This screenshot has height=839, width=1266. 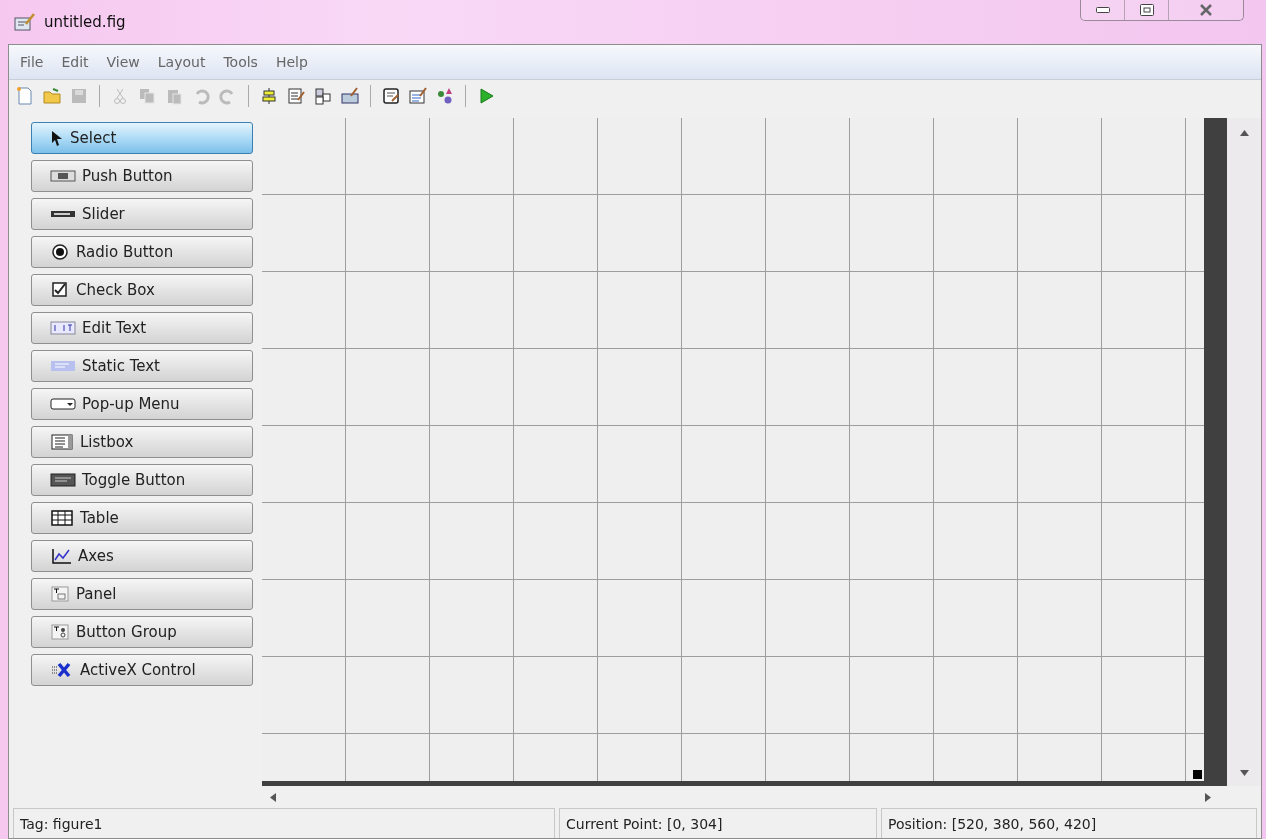 I want to click on figure-file-icon, so click(x=25, y=22).